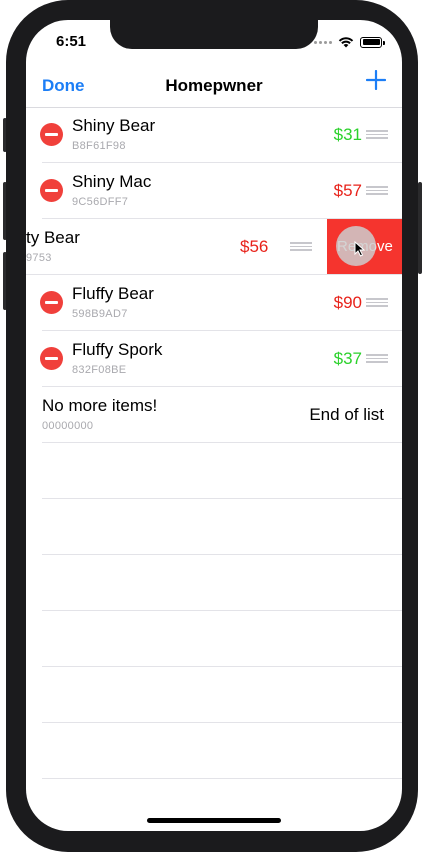 The image size is (425, 852). What do you see at coordinates (222, 415) in the screenshot?
I see `end-of-list-row: No more items! 00000000 End of list` at bounding box center [222, 415].